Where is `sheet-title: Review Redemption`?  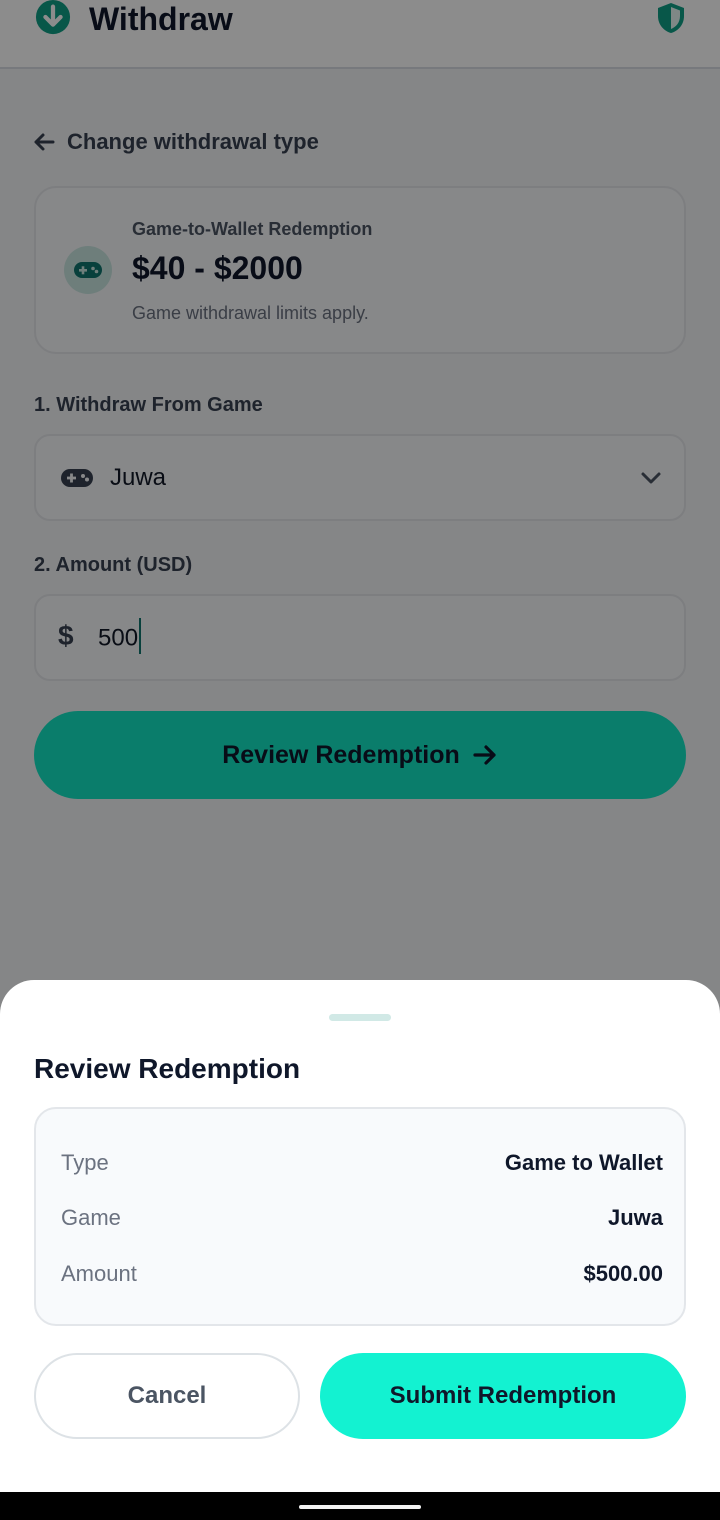
sheet-title: Review Redemption is located at coordinates (167, 1068).